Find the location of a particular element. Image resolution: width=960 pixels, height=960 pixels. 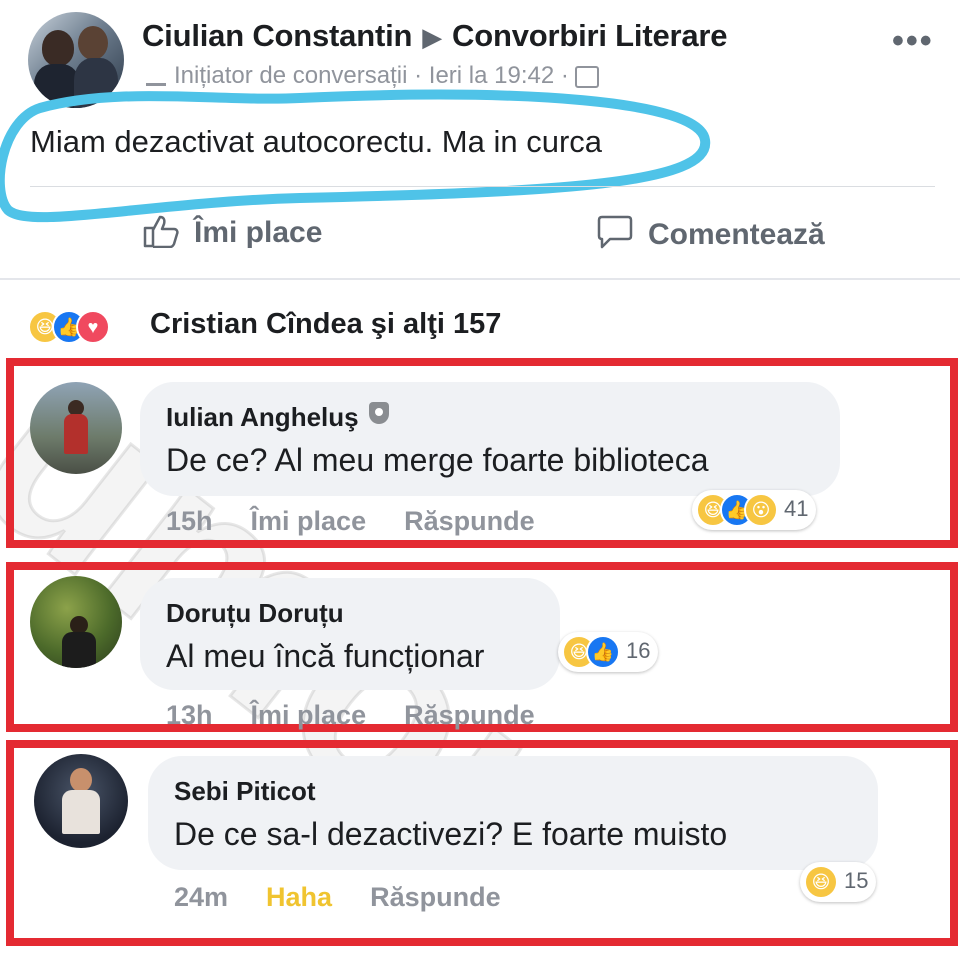

comment-time: 24m is located at coordinates (201, 897).